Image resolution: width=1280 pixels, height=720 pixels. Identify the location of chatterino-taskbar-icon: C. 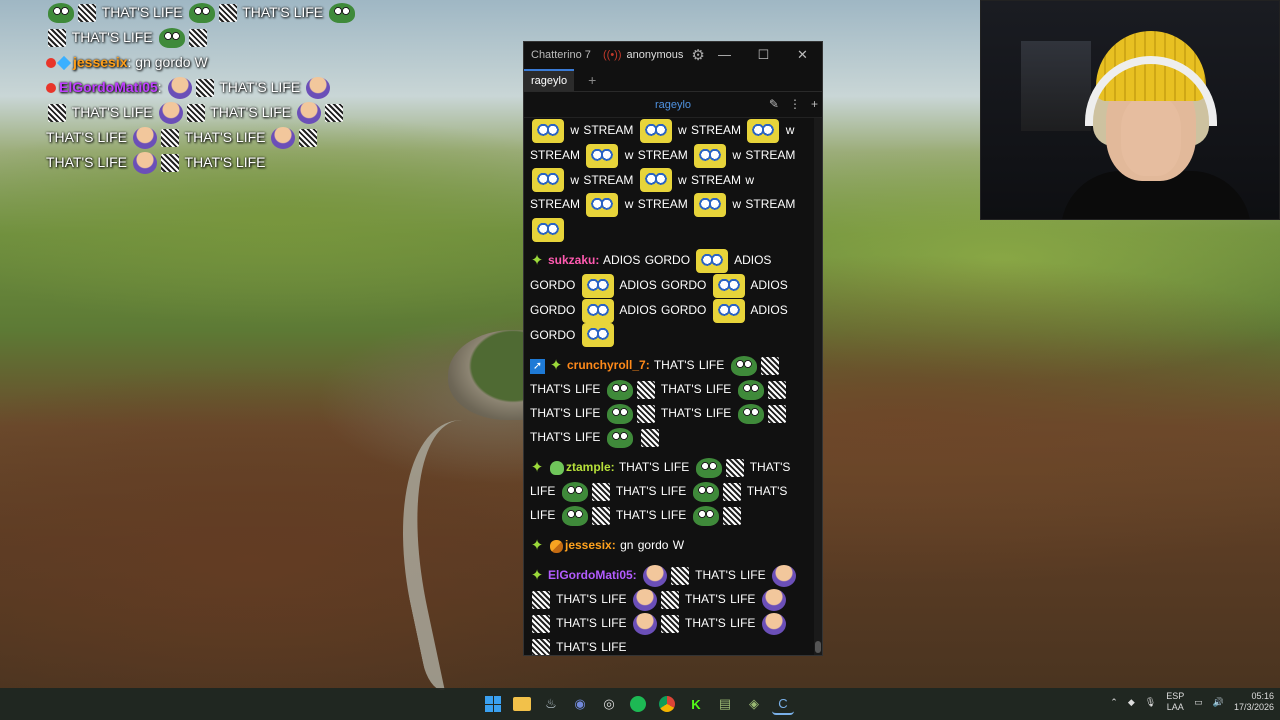
(783, 704).